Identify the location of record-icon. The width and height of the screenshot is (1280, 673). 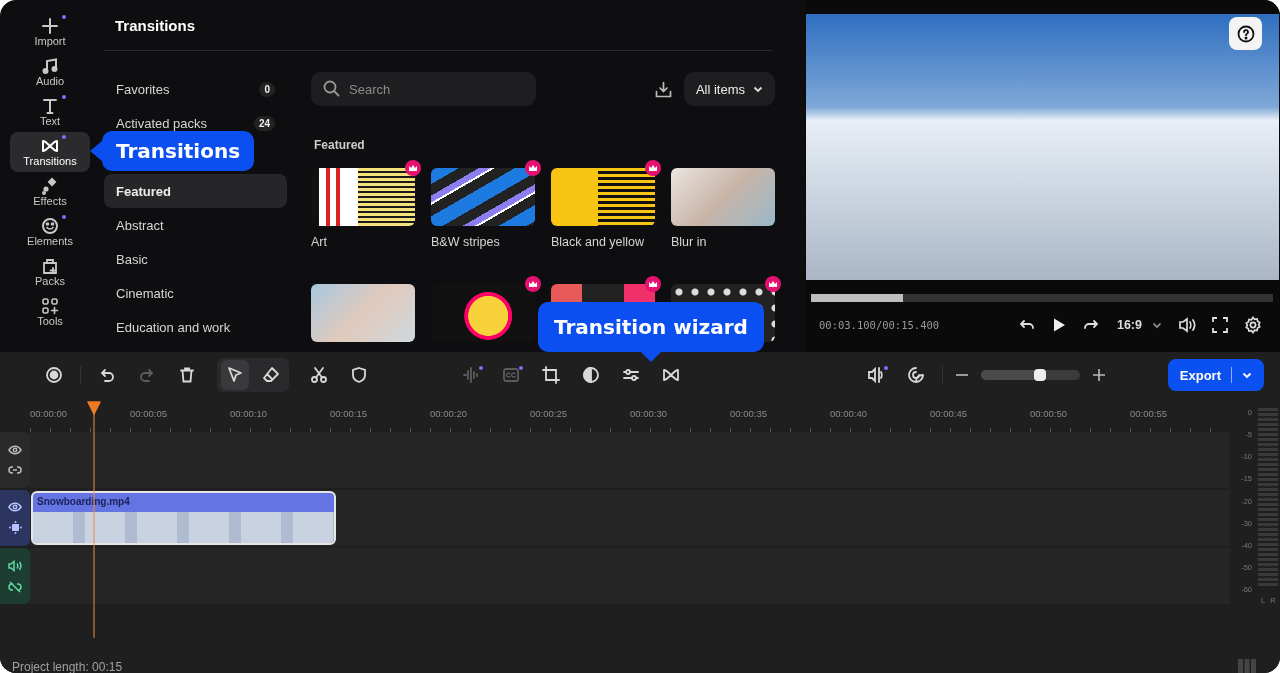
(54, 375).